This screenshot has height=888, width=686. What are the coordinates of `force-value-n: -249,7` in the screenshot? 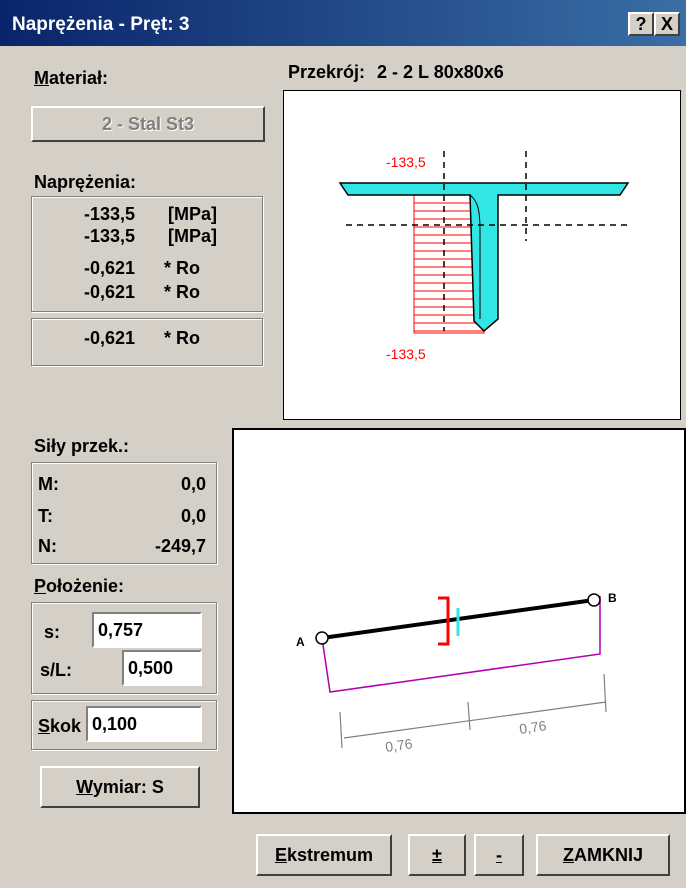 It's located at (180, 546).